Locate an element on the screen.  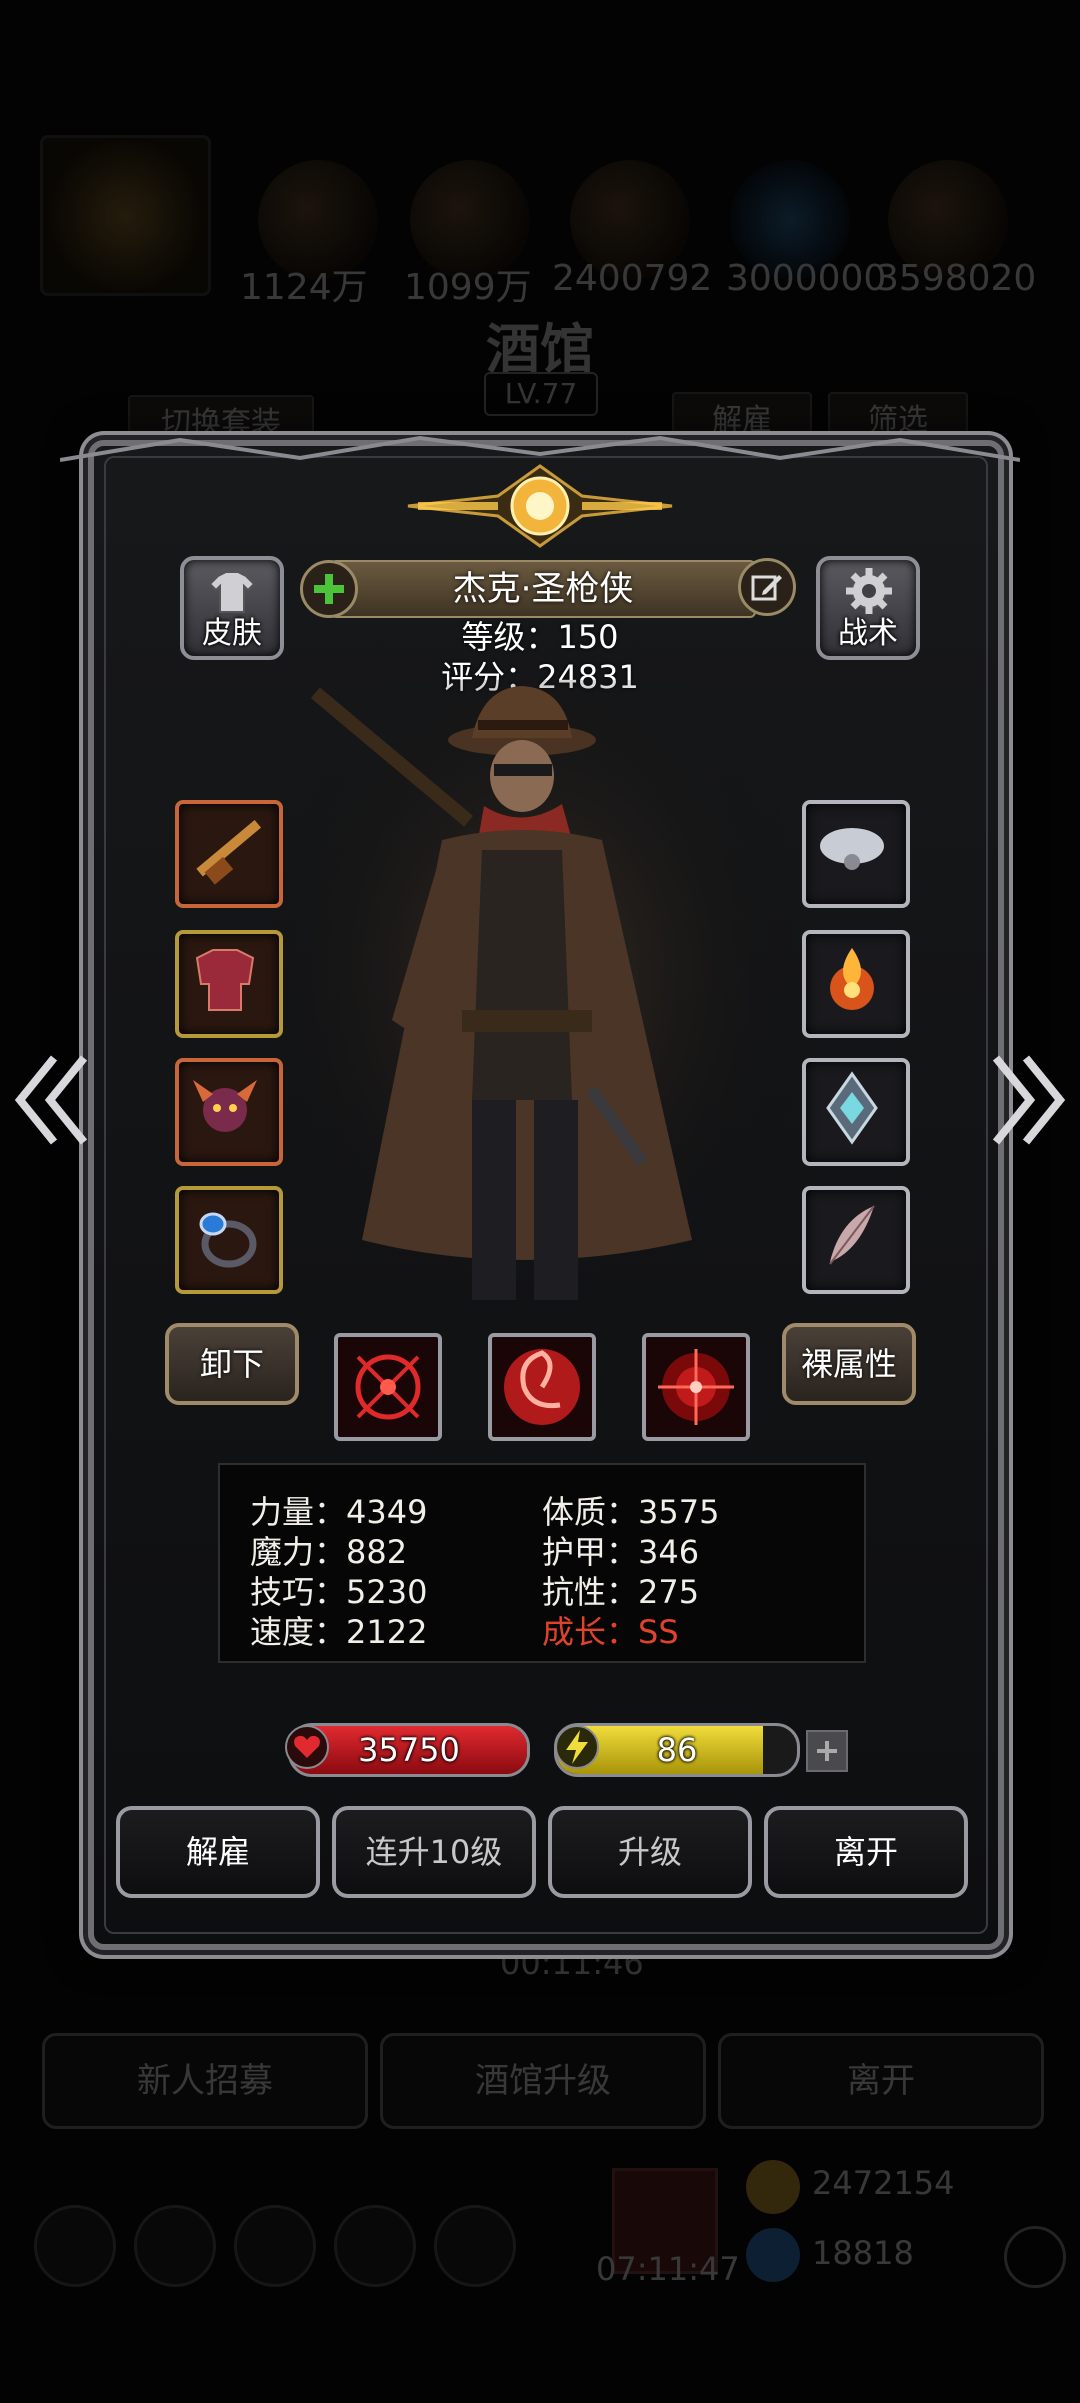
chest-armor-icon is located at coordinates (225, 980).